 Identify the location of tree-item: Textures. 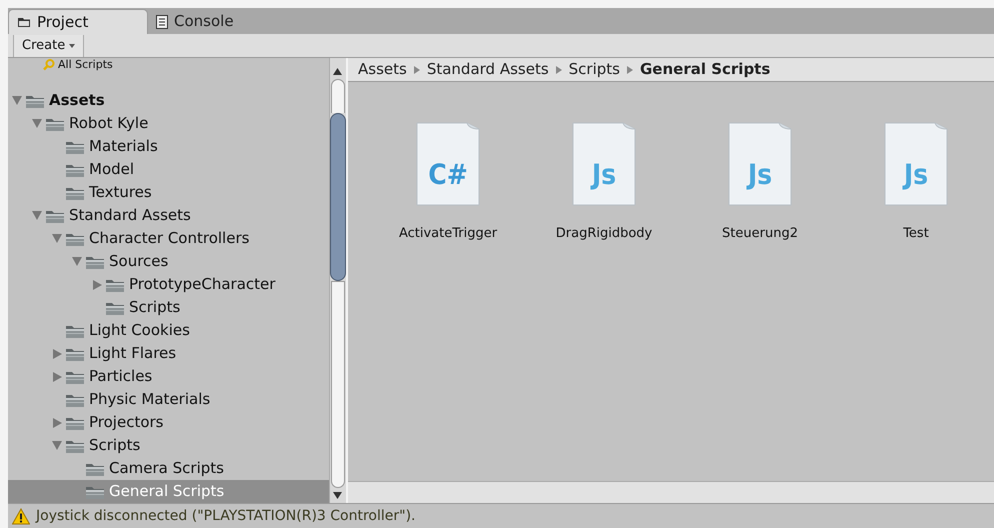
(168, 192).